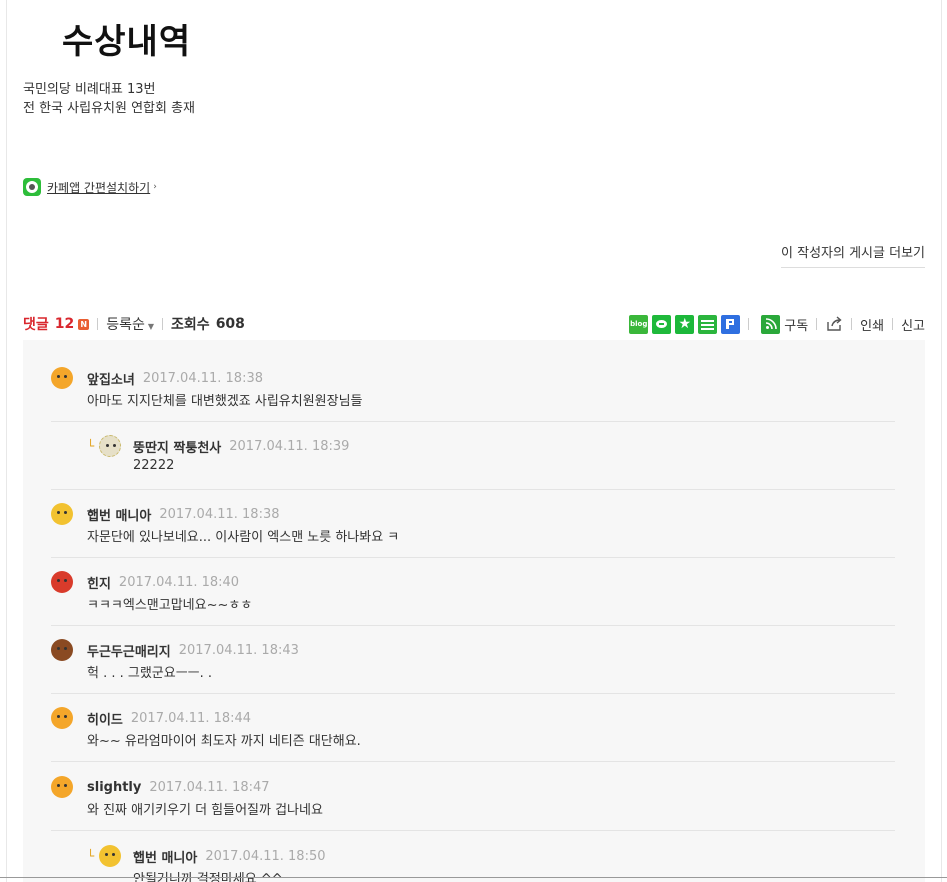 Image resolution: width=947 pixels, height=882 pixels. I want to click on comment-date: 2017.04.11. 18:43, so click(238, 650).